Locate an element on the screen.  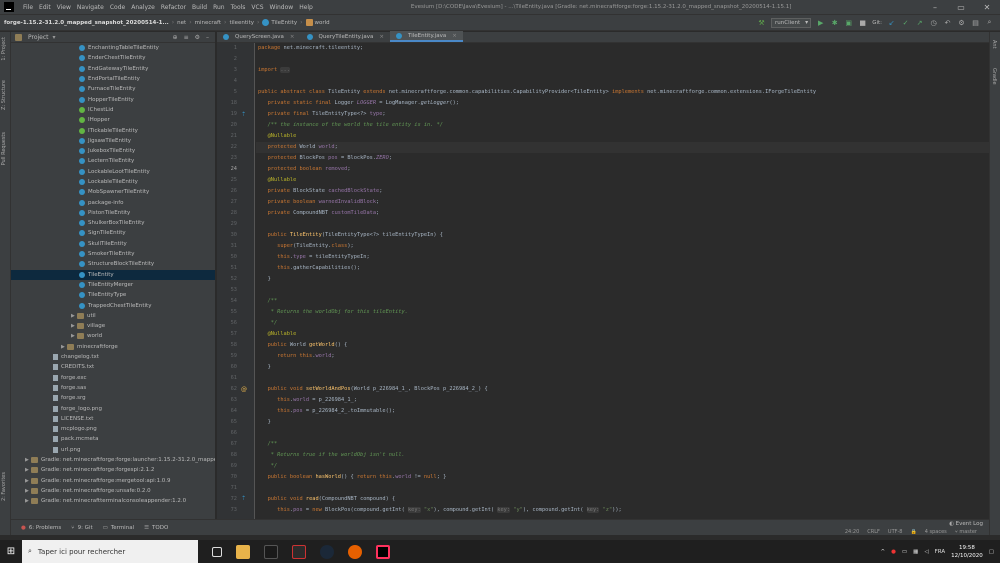
hide-panel-icon: – is located at coordinates (207, 37).